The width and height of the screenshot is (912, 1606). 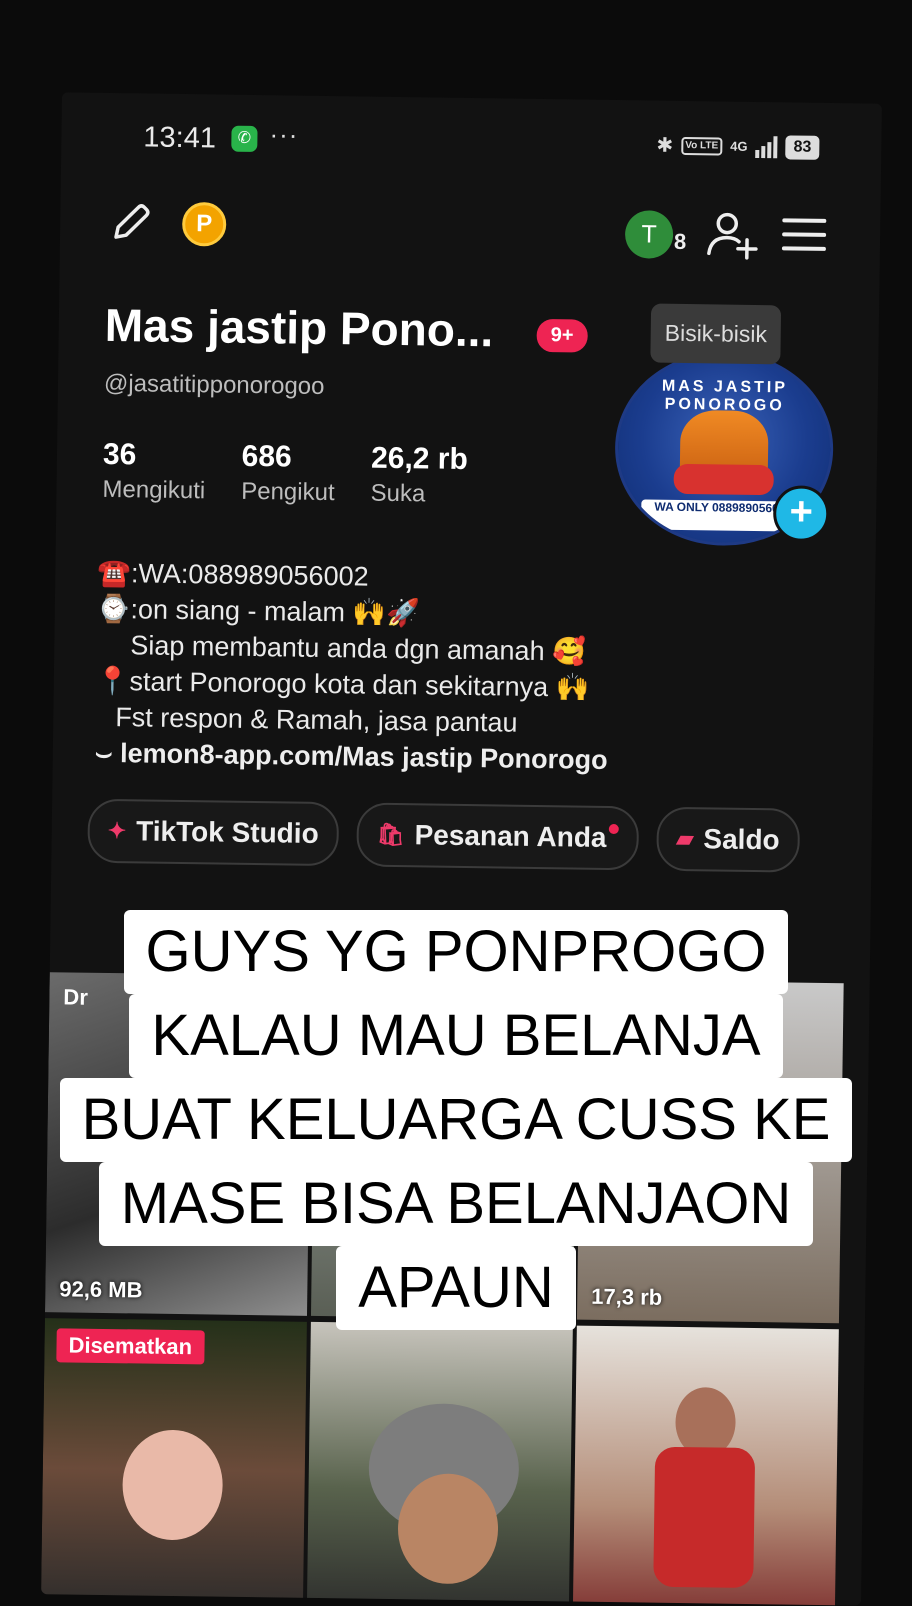 I want to click on network-label: 4G, so click(x=739, y=146).